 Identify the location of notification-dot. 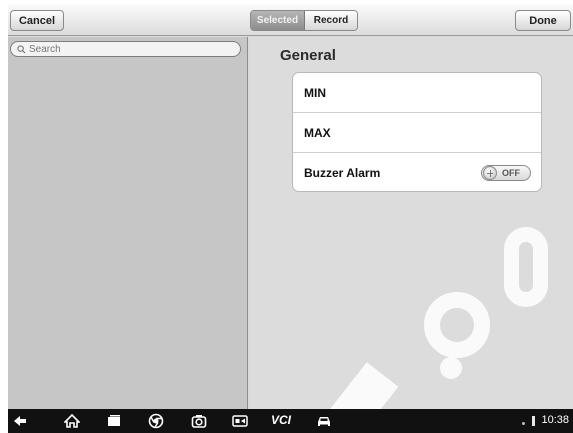
(523, 423).